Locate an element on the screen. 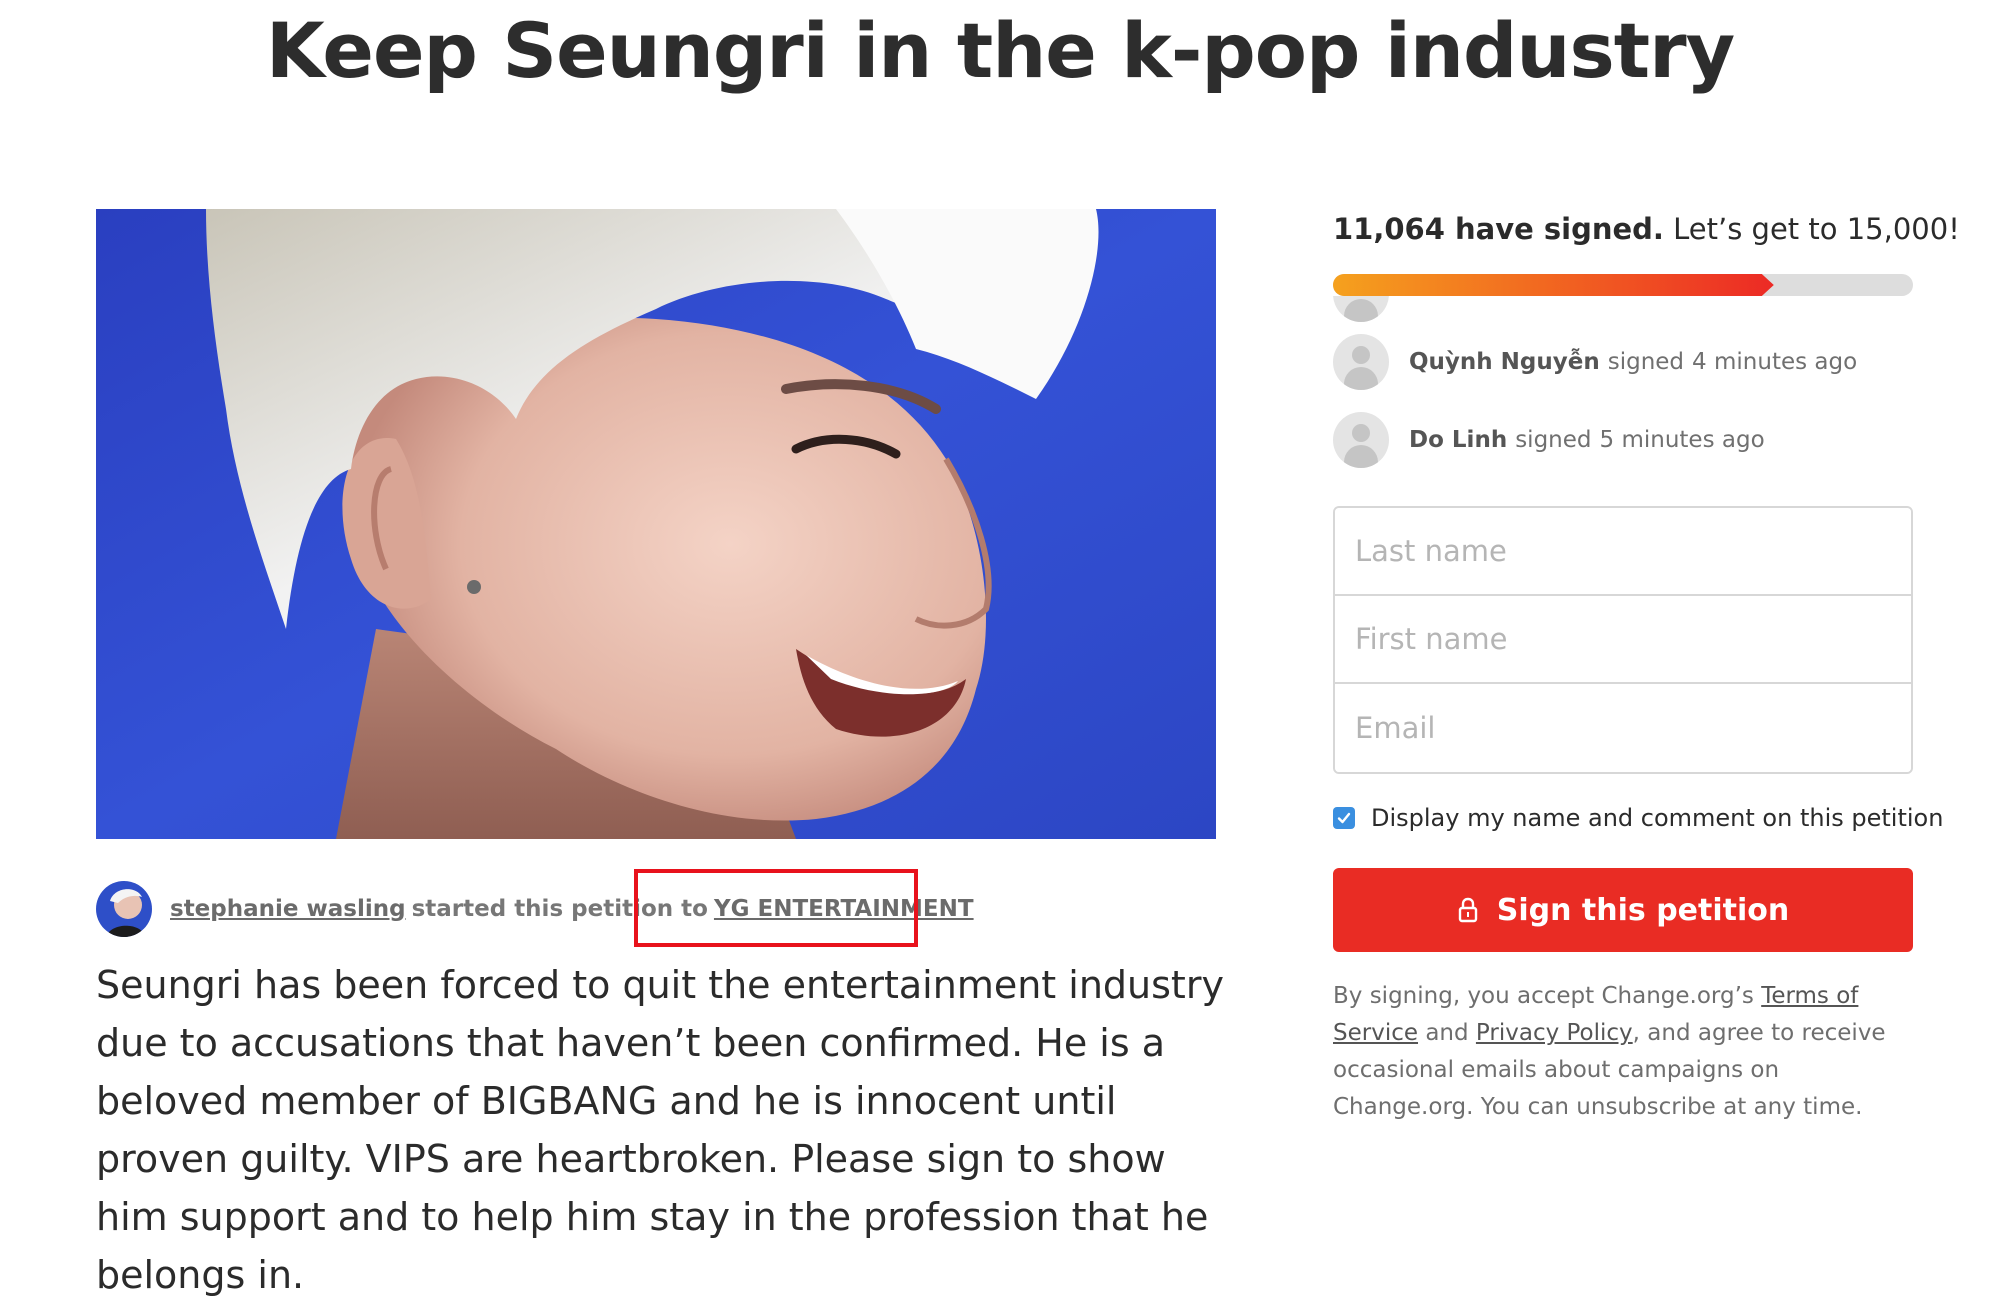  recent-signer-item: Quỳnh Nguyễn signed 4 minutes ago is located at coordinates (1595, 362).